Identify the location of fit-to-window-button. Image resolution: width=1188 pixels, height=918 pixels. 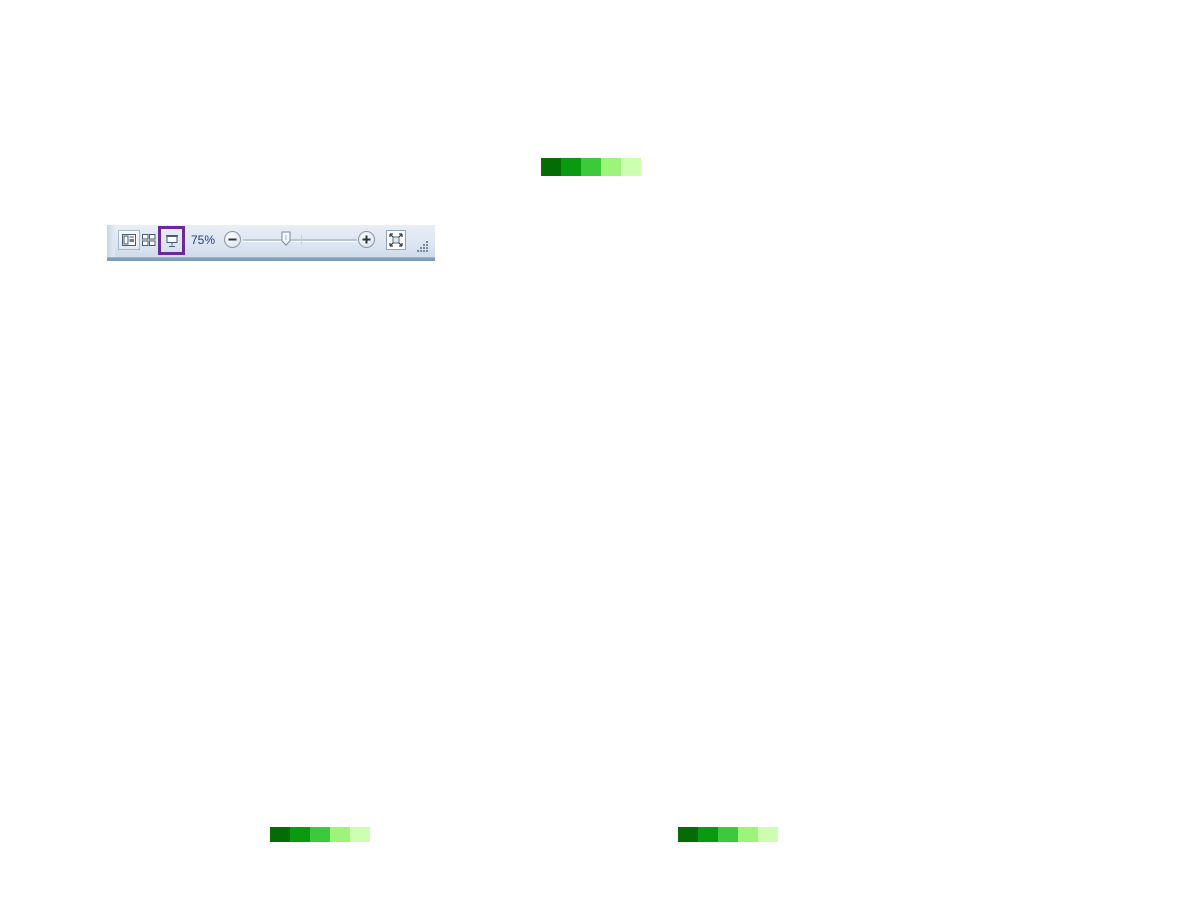
(396, 240).